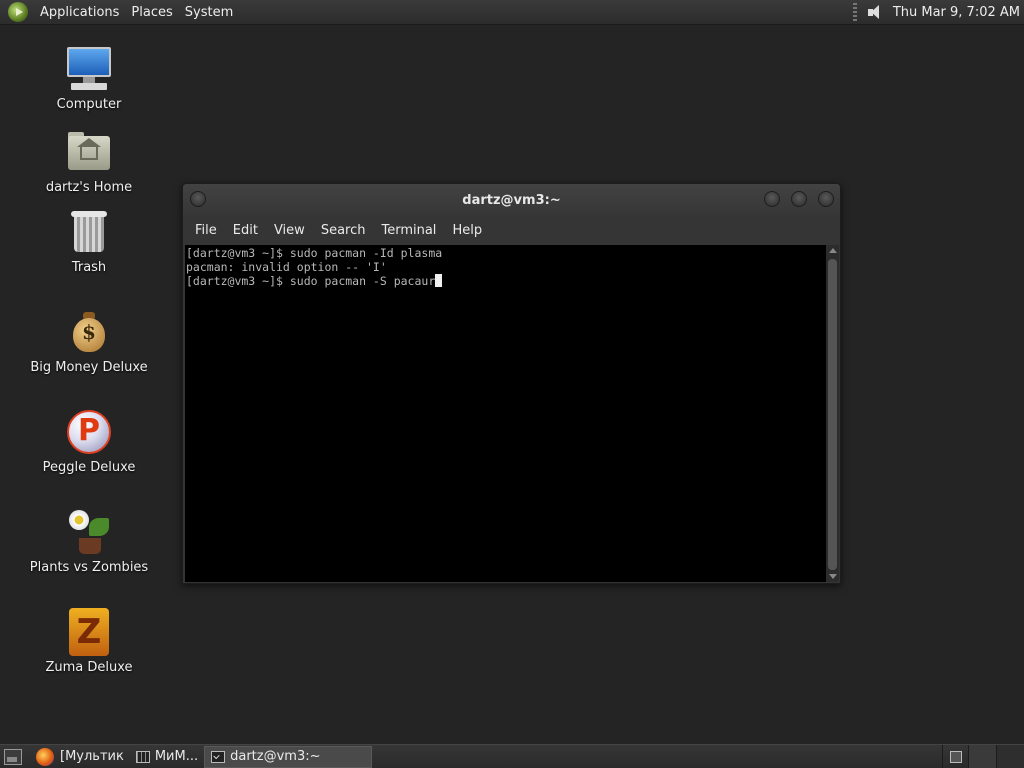 This screenshot has height=768, width=1024. I want to click on peggle-icon: P, so click(89, 432).